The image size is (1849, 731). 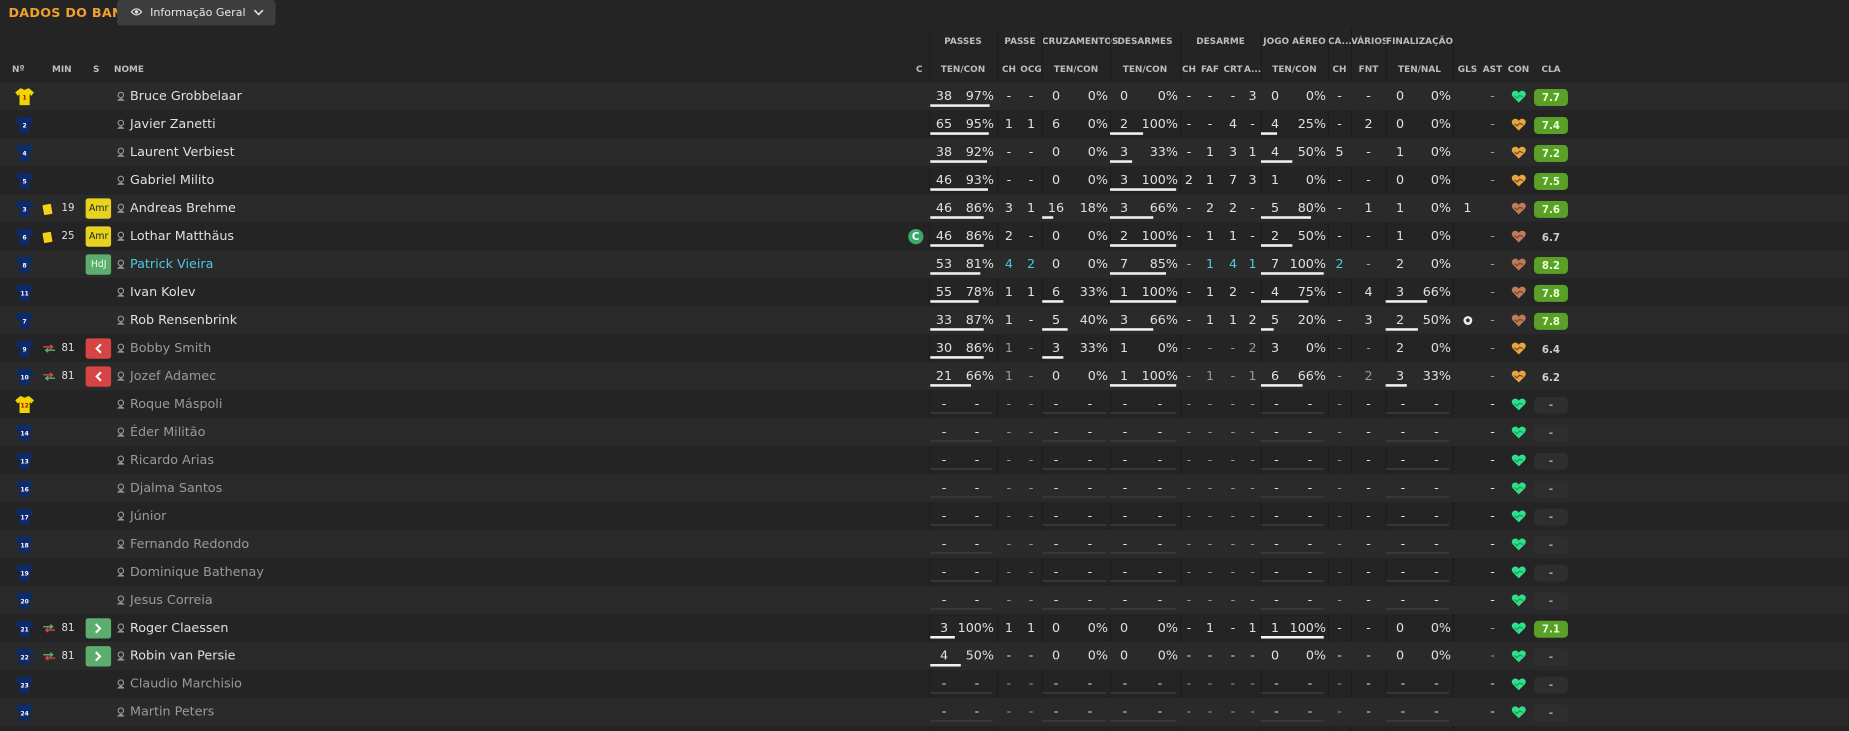 I want to click on column-header-dsr_faf: FAF, so click(x=1210, y=69).